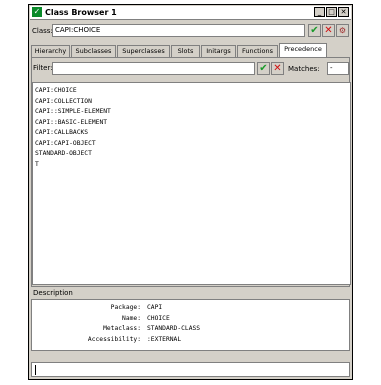 This screenshot has width=381, height=385. Describe the element at coordinates (37, 12) in the screenshot. I see `app-icon: ✓` at that location.